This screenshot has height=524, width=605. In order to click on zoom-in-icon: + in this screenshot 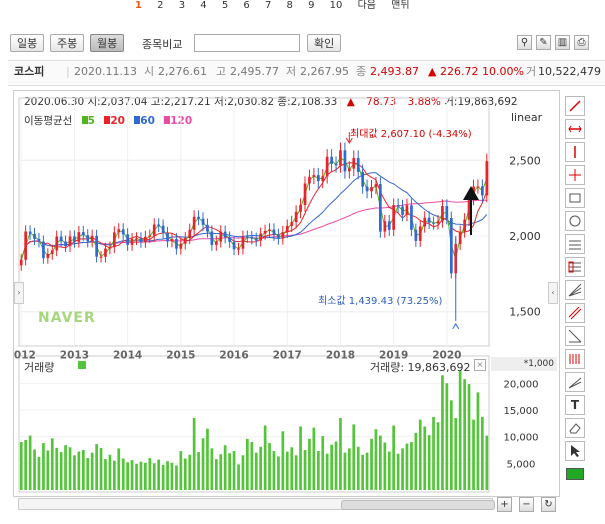, I will do `click(504, 504)`.